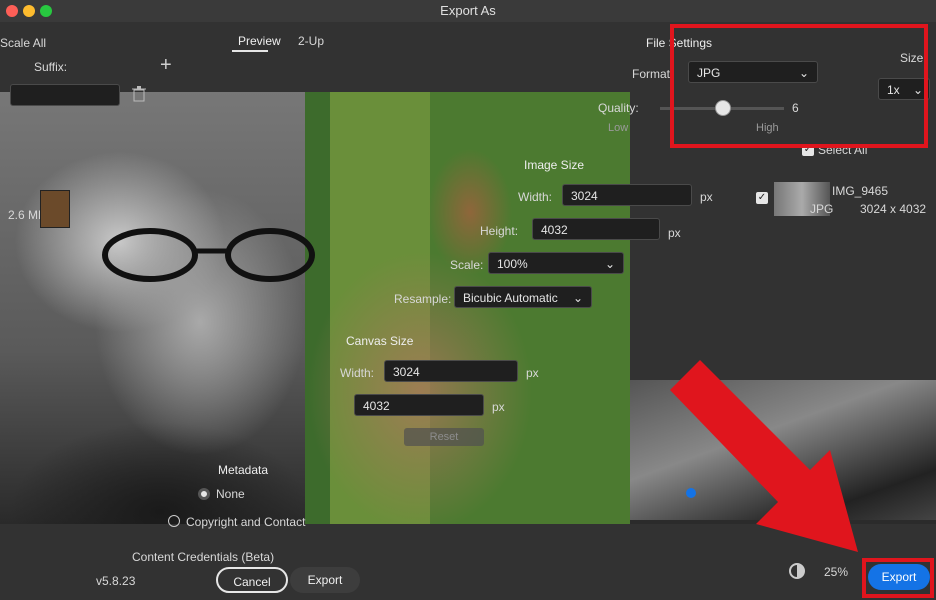 The width and height of the screenshot is (936, 600). Describe the element at coordinates (535, 197) in the screenshot. I see `image-width-label: Width:` at that location.